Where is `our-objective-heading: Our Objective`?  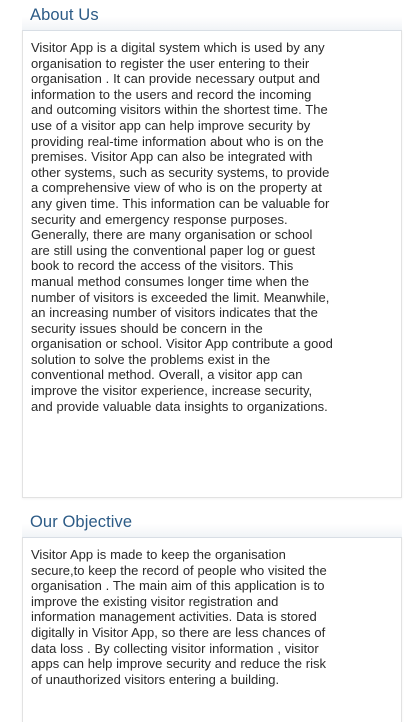 our-objective-heading: Our Objective is located at coordinates (212, 522).